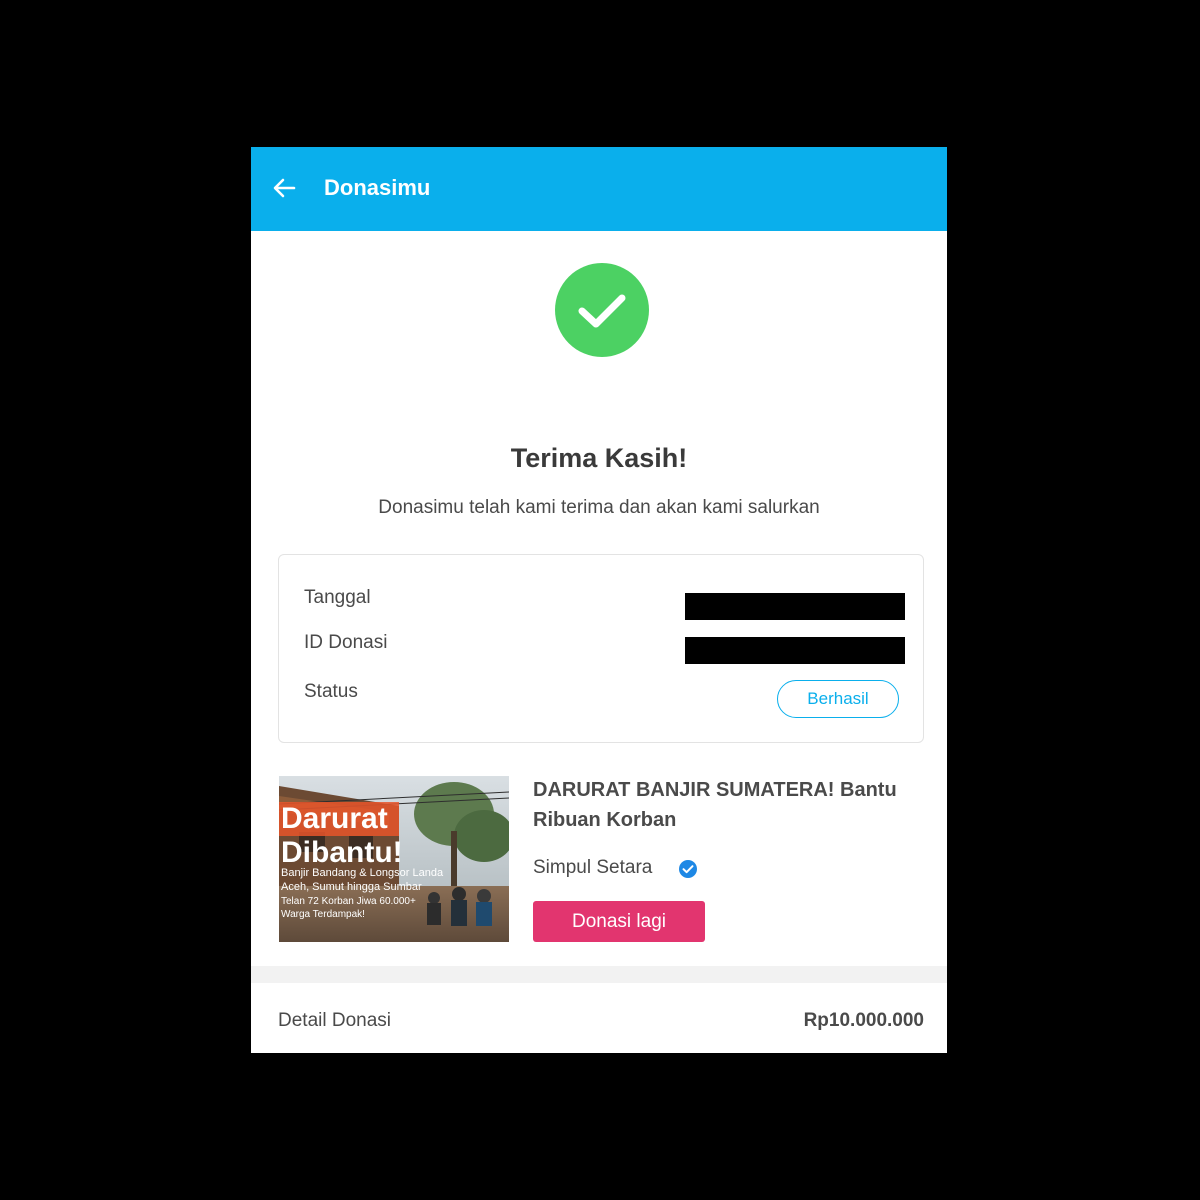  What do you see at coordinates (377, 187) in the screenshot?
I see `app-bar-title: Donasimu` at bounding box center [377, 187].